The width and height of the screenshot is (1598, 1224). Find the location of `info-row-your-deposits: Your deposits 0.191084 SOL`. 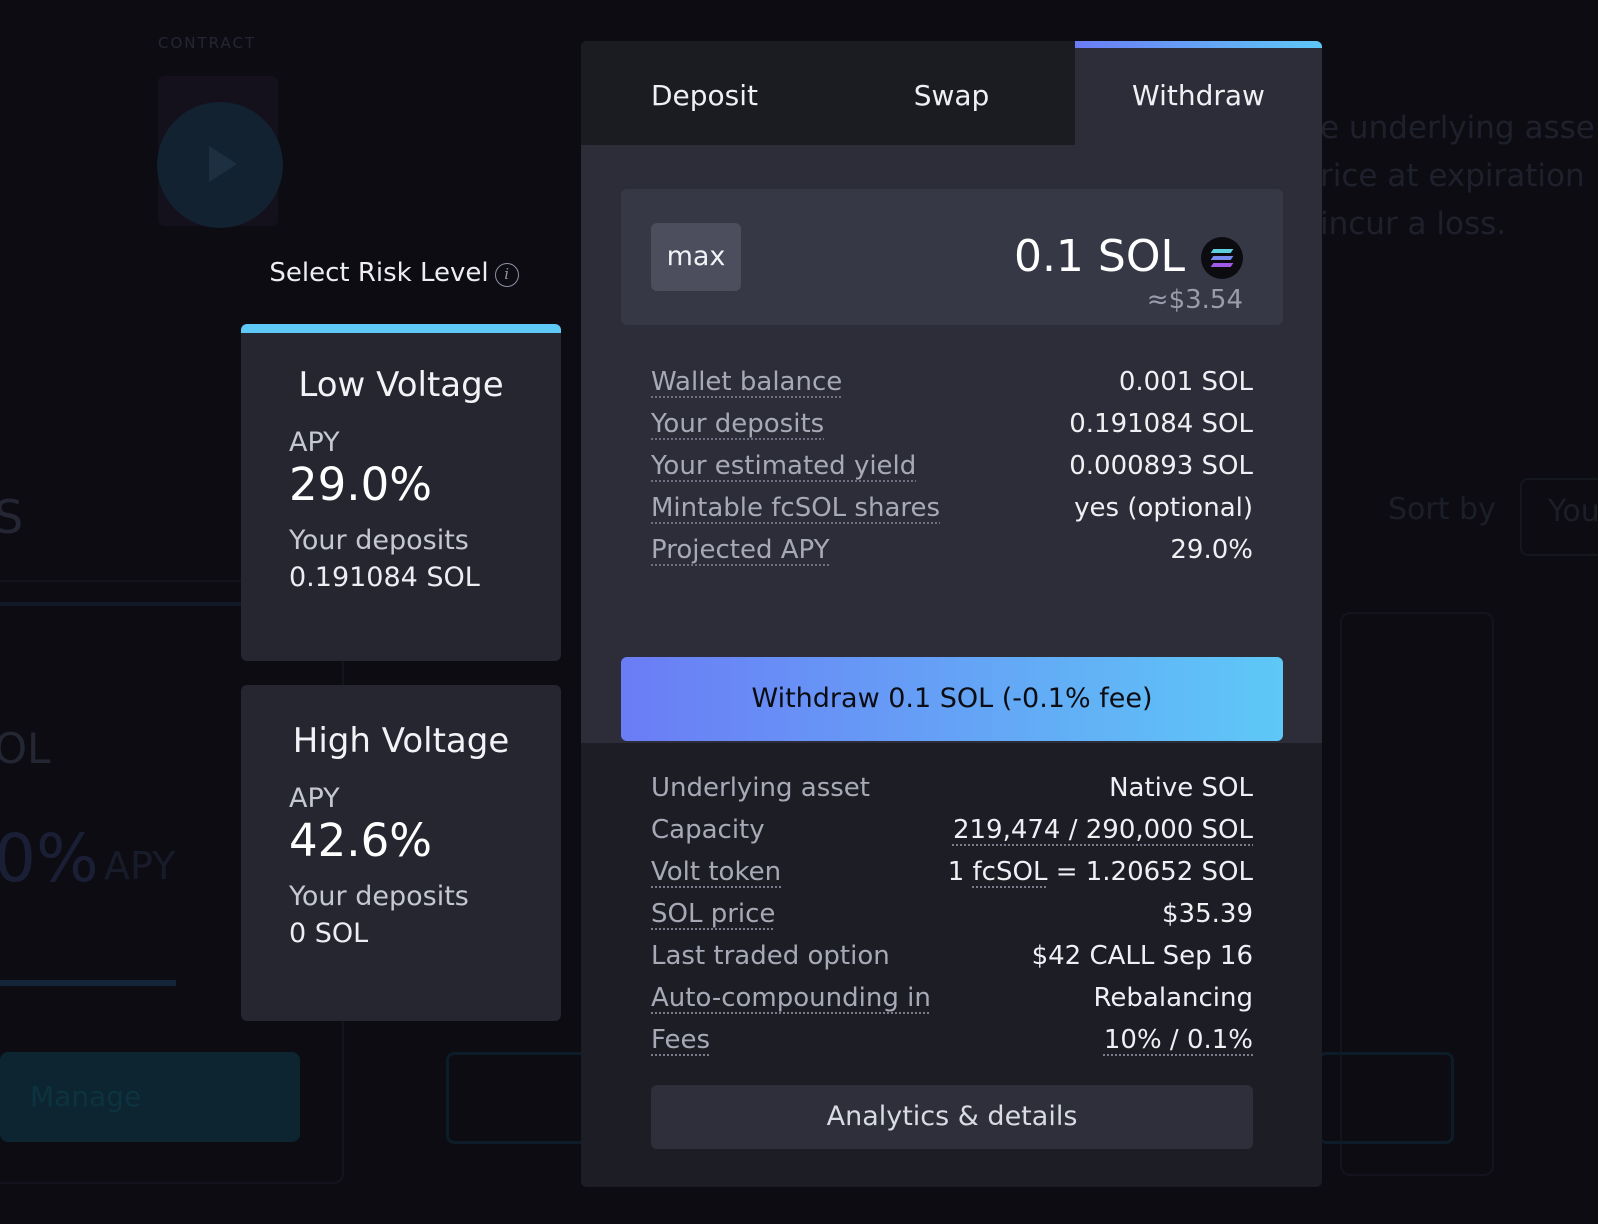

info-row-your-deposits: Your deposits 0.191084 SOL is located at coordinates (952, 430).